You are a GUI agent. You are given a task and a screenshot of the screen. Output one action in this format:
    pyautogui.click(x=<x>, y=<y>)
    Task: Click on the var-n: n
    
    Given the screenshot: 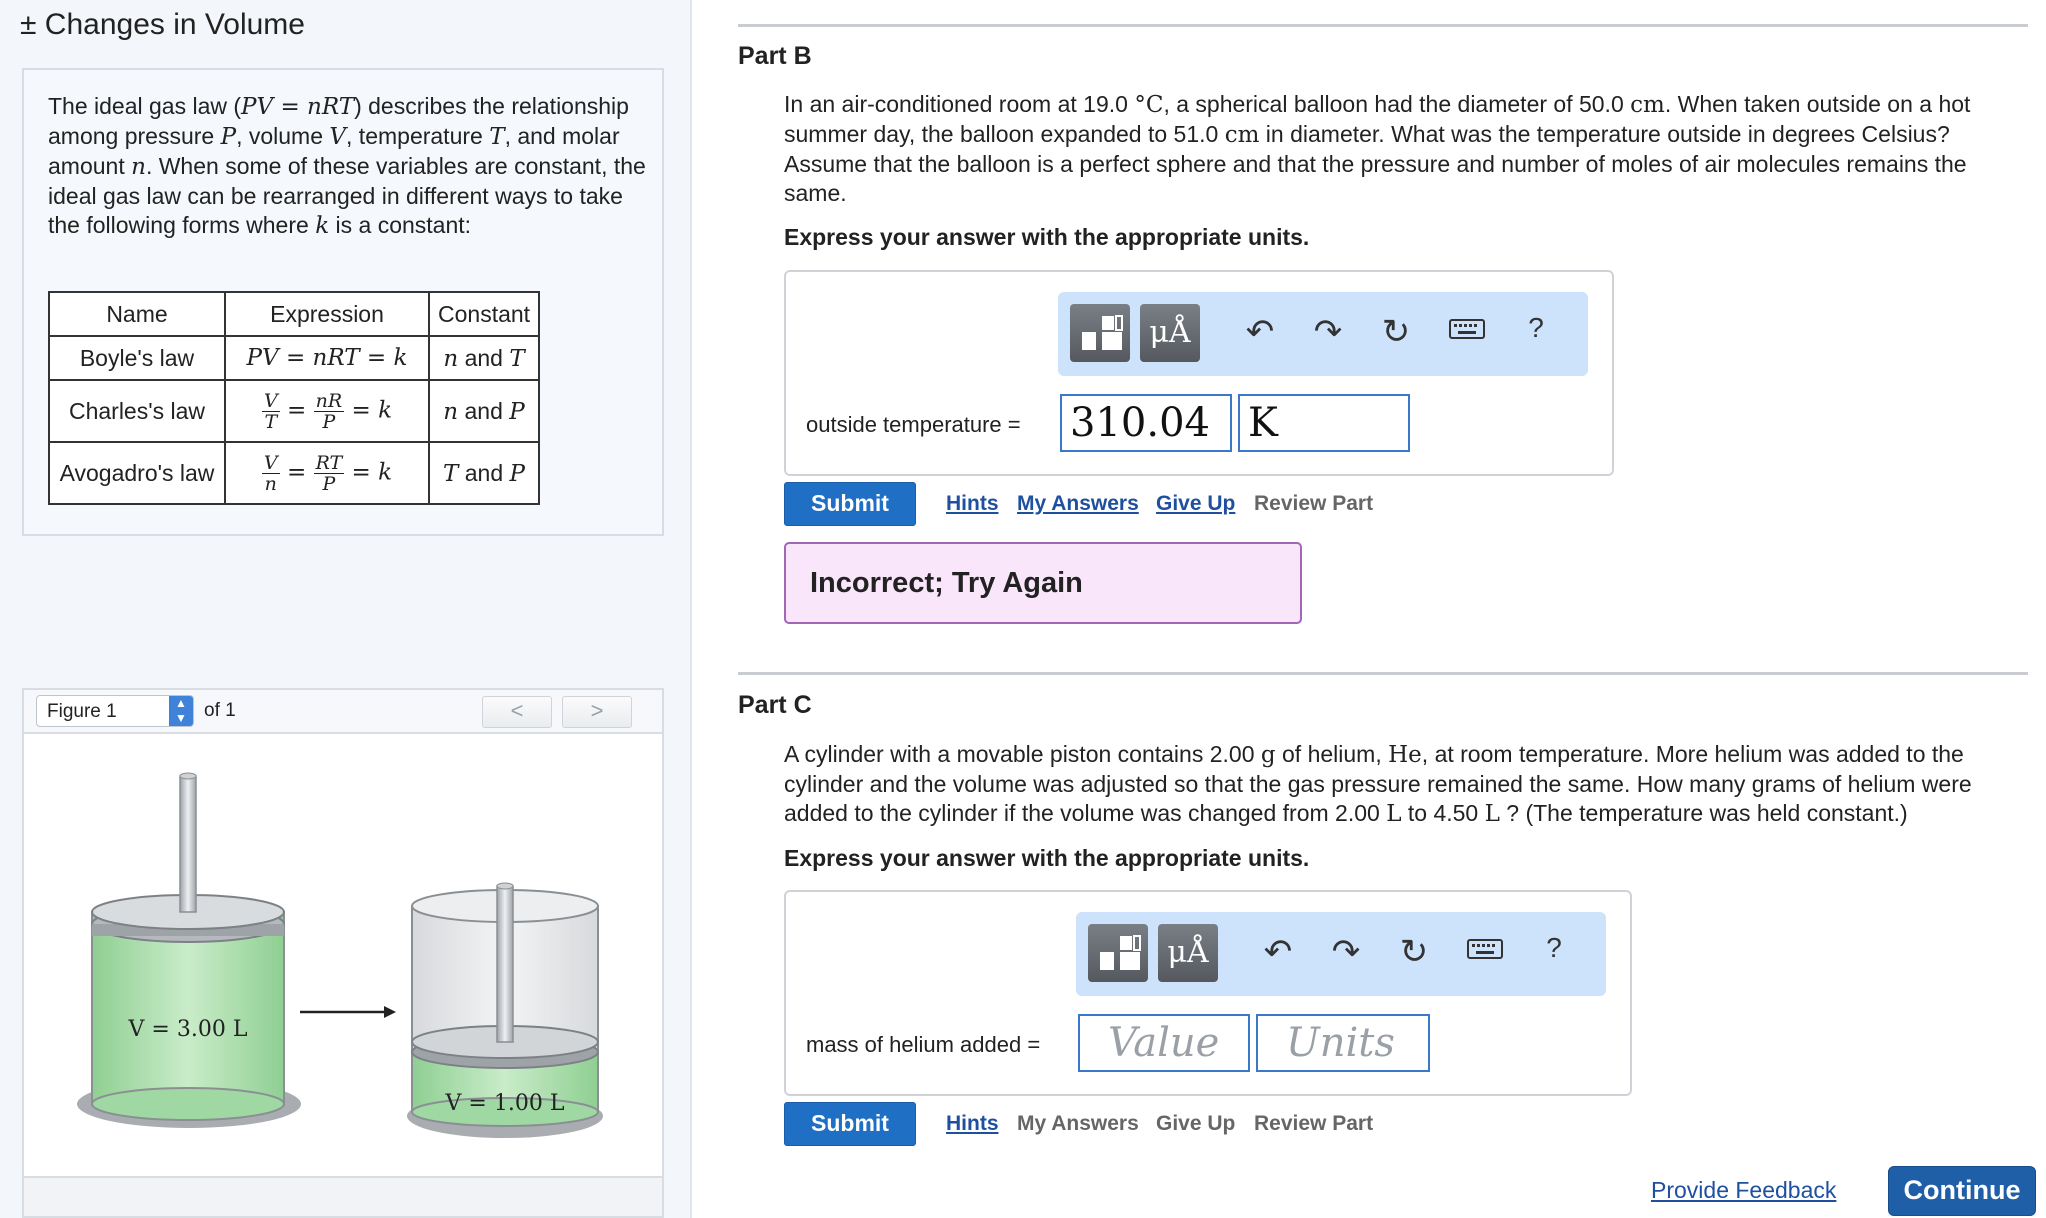 What is the action you would take?
    pyautogui.click(x=138, y=167)
    